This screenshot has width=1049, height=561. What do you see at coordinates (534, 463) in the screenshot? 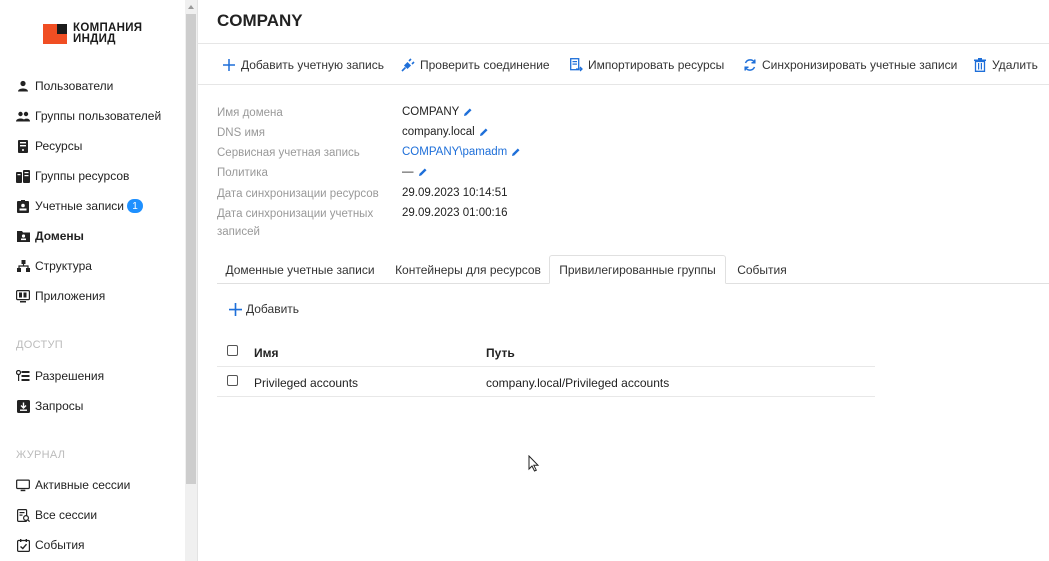
I see `mouse-cursor-icon` at bounding box center [534, 463].